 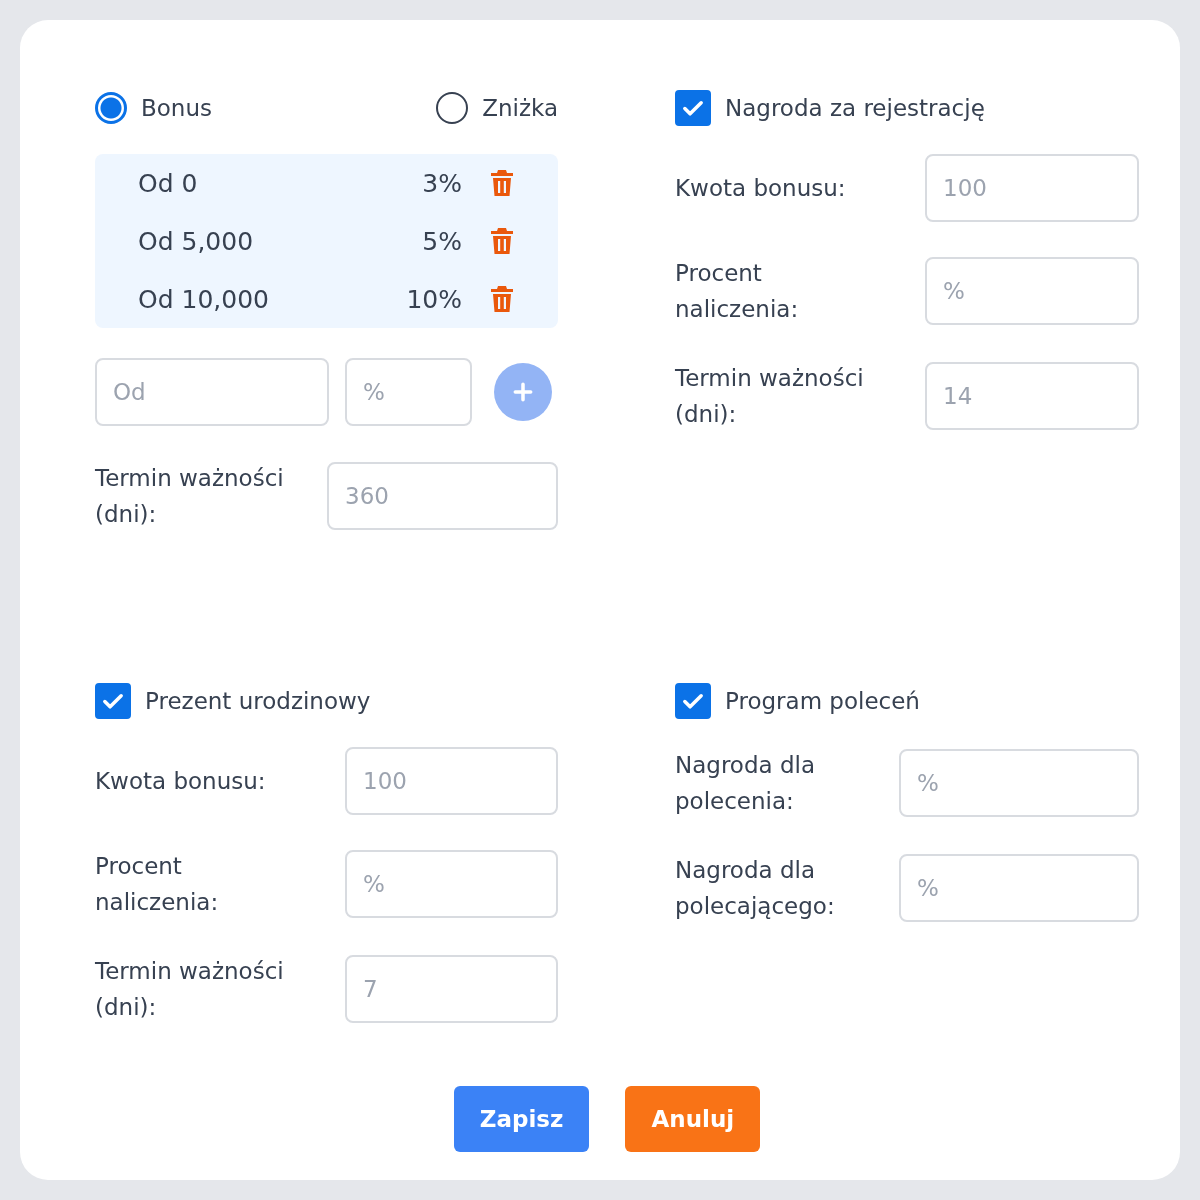 What do you see at coordinates (196, 241) in the screenshot?
I see `tier-threshold: Od 5,000` at bounding box center [196, 241].